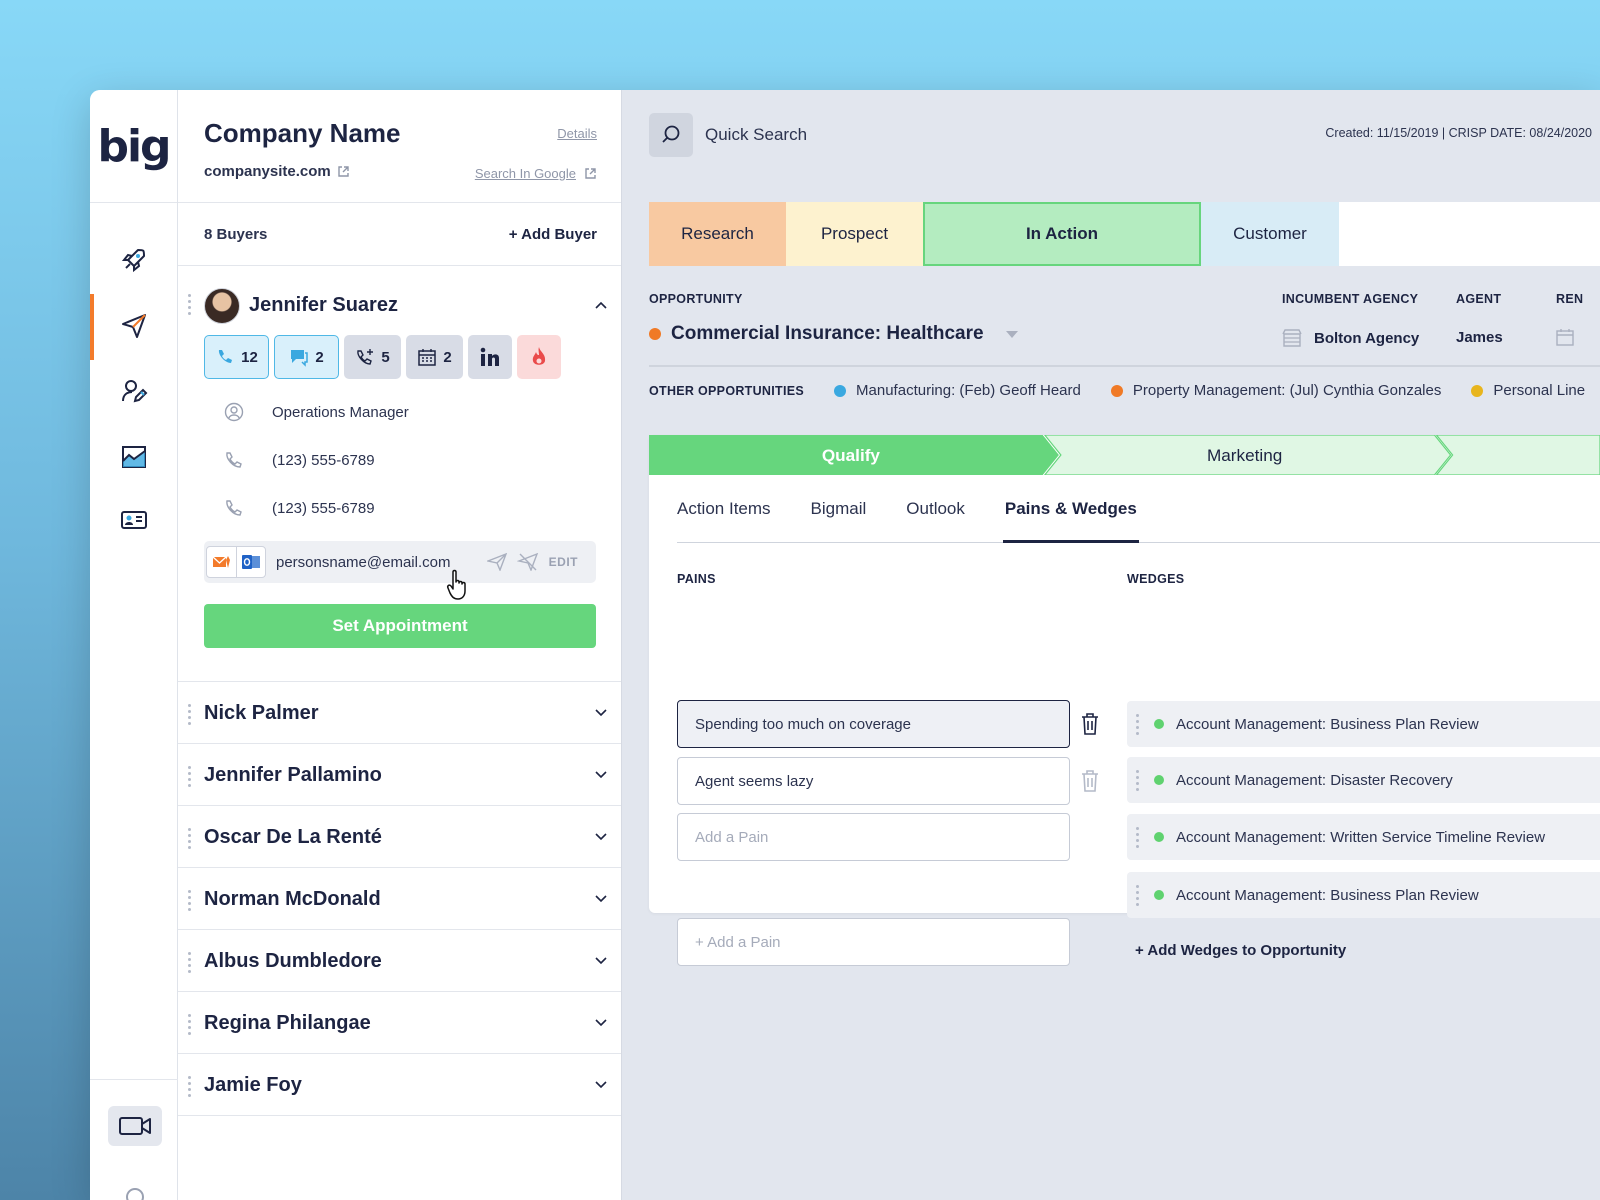 Image resolution: width=1600 pixels, height=1200 pixels. I want to click on buyer-row: Norman McDonald, so click(399, 899).